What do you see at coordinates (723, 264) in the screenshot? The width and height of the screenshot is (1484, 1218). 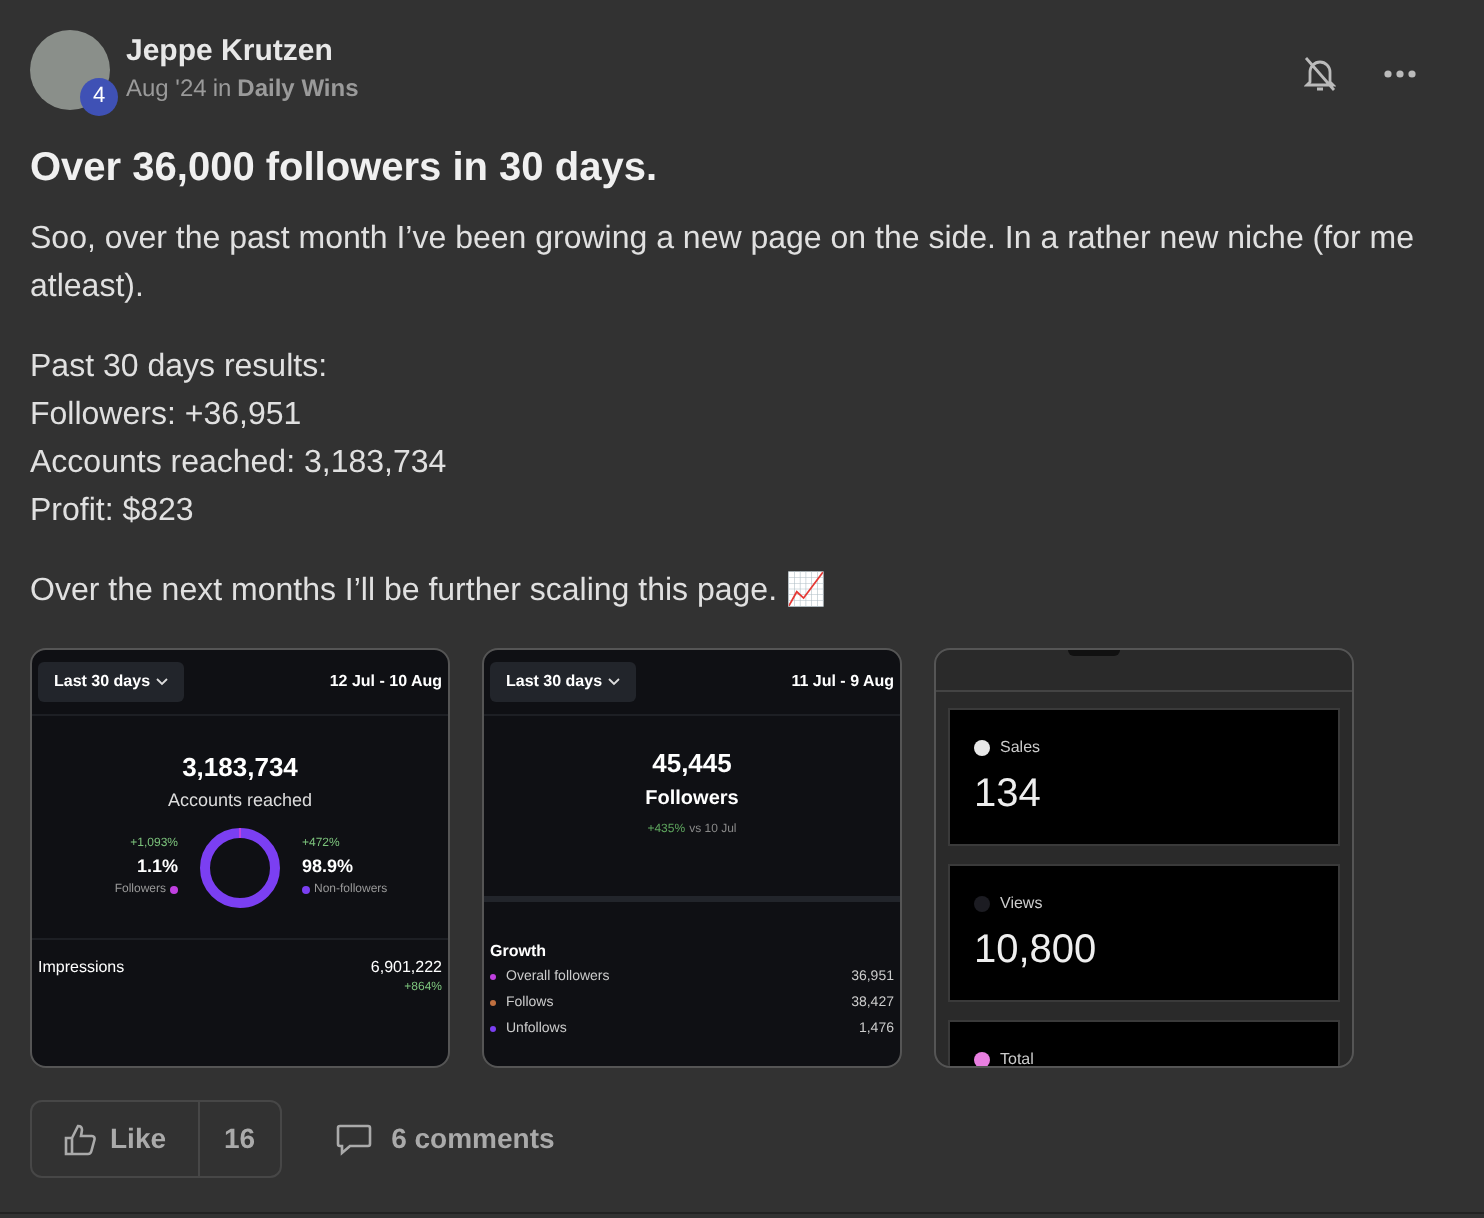 I see `body-text: Soo, over the past month I’ve been growing a new page on the side. In a rather new niche (for me atleast).` at bounding box center [723, 264].